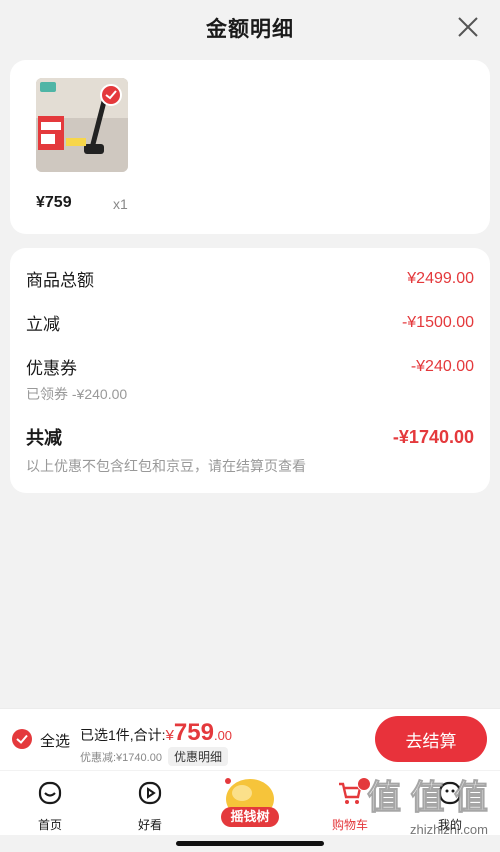 The width and height of the screenshot is (500, 852). I want to click on checkout-button: 去结算, so click(431, 739).